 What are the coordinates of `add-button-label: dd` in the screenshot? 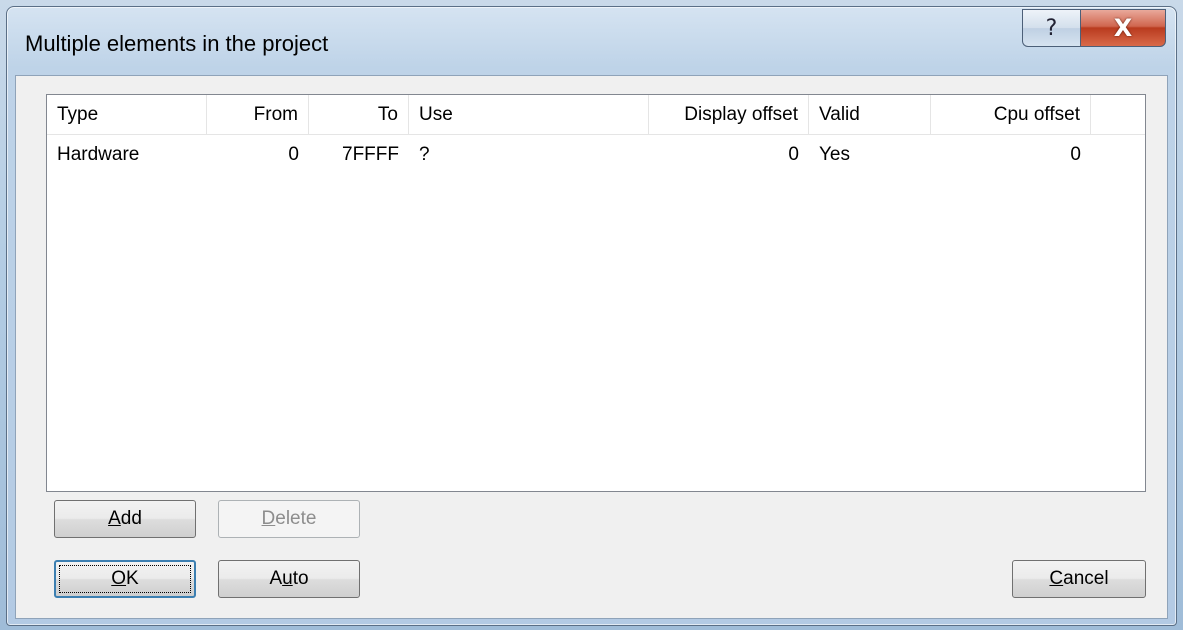 It's located at (131, 518).